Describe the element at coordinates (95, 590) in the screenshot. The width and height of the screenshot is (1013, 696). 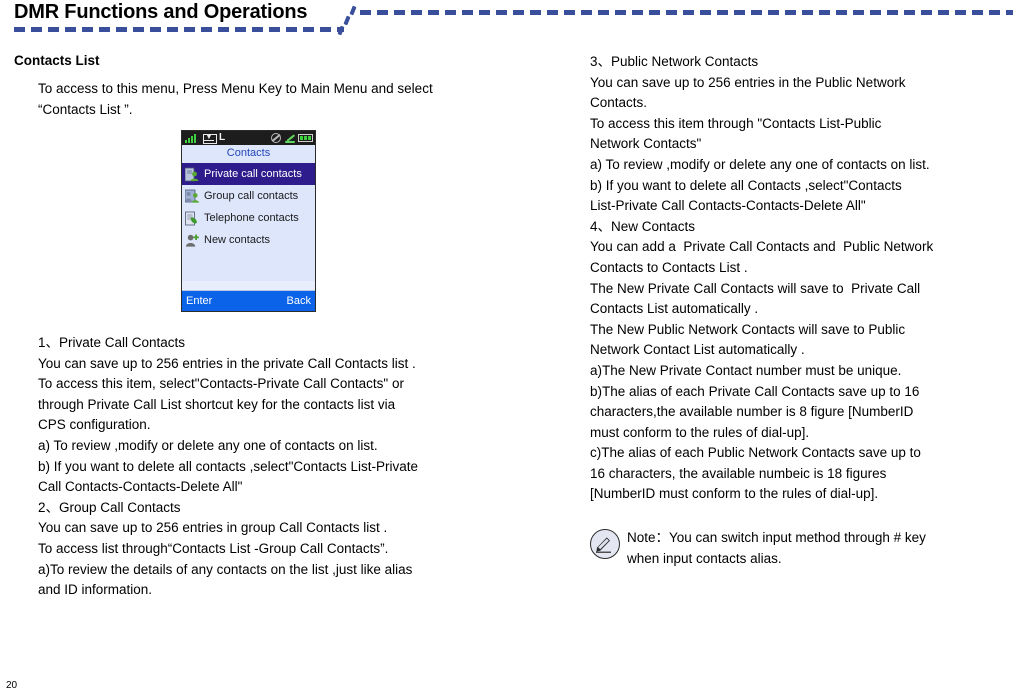
I see `body-line: and ID information.` at that location.